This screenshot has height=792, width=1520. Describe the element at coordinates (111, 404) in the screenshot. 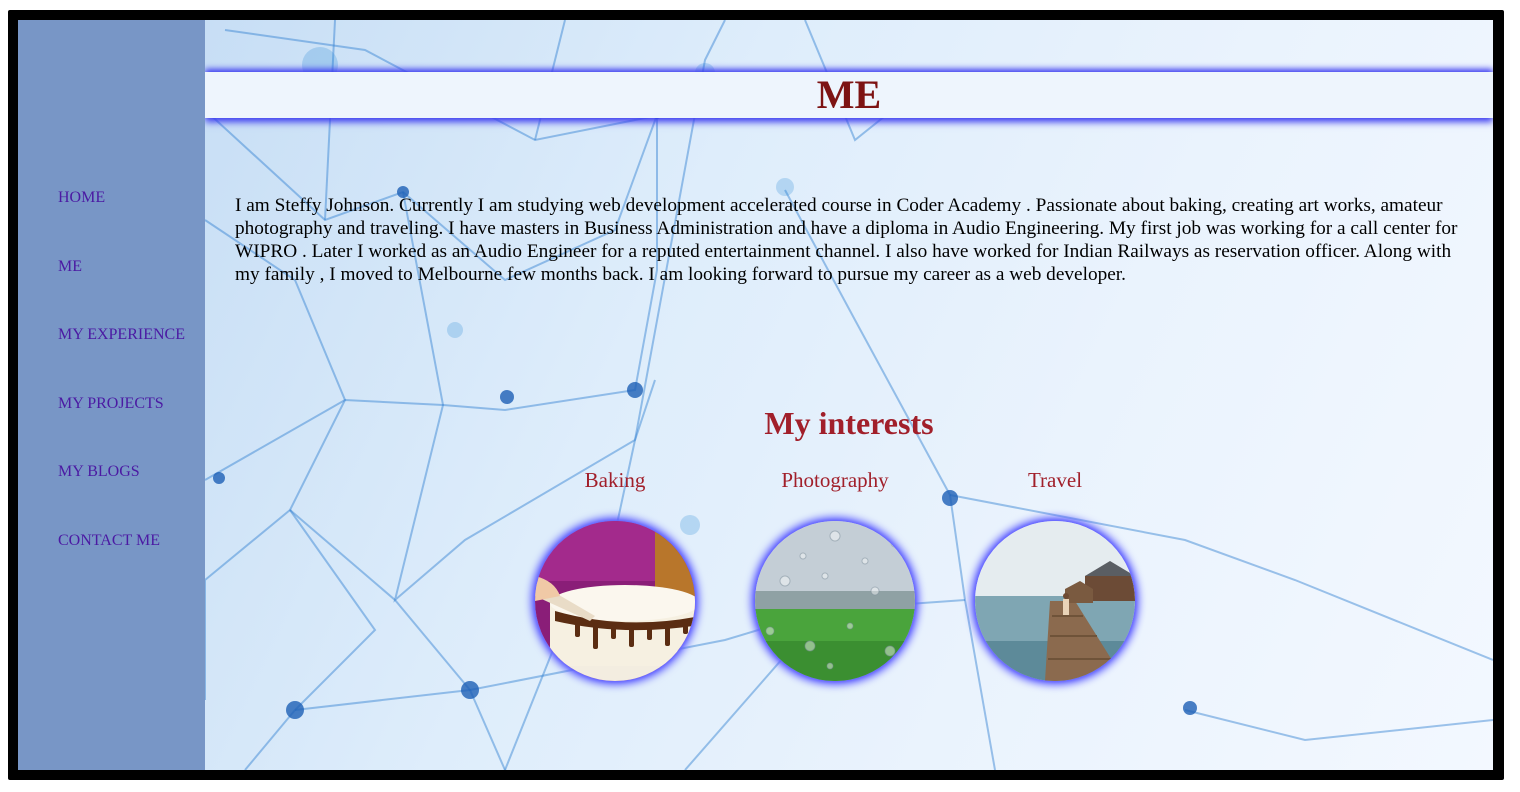

I see `nav-my-projects: MY PROJECTS` at that location.